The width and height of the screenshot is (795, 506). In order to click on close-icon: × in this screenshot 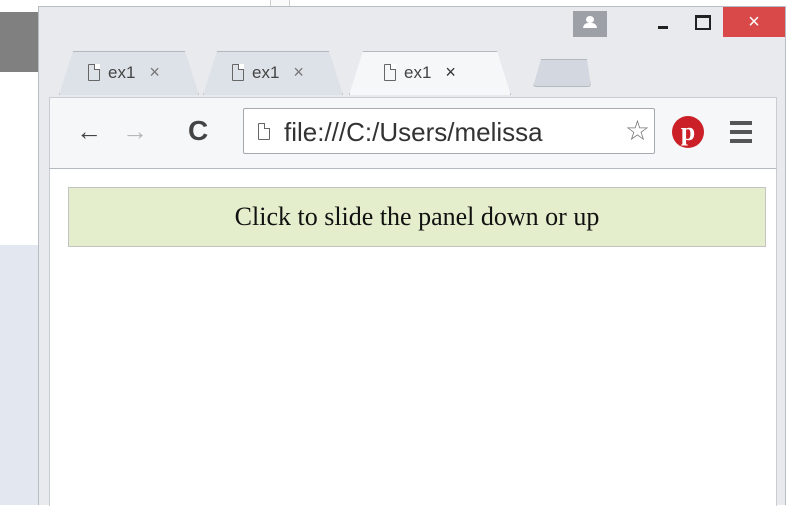, I will do `click(754, 22)`.